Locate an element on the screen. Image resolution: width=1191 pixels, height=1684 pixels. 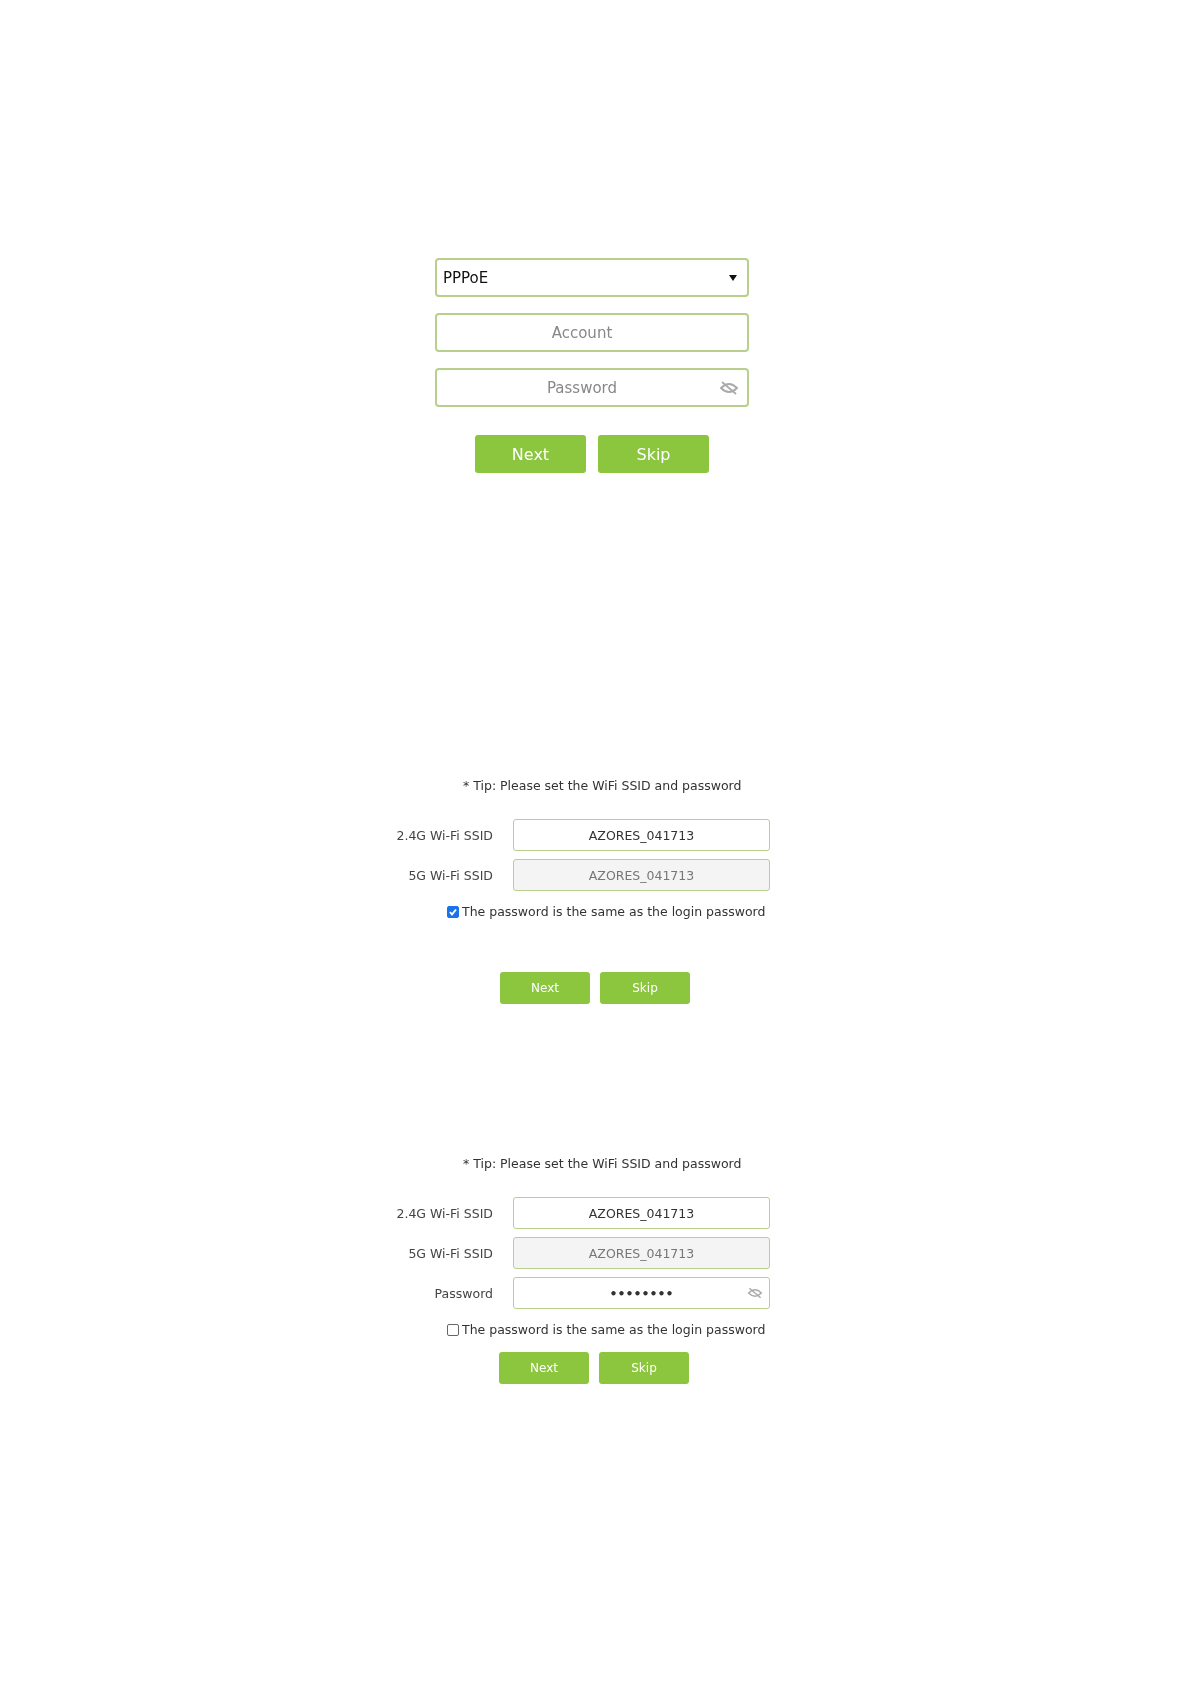
input-field: Password is located at coordinates (592, 387).